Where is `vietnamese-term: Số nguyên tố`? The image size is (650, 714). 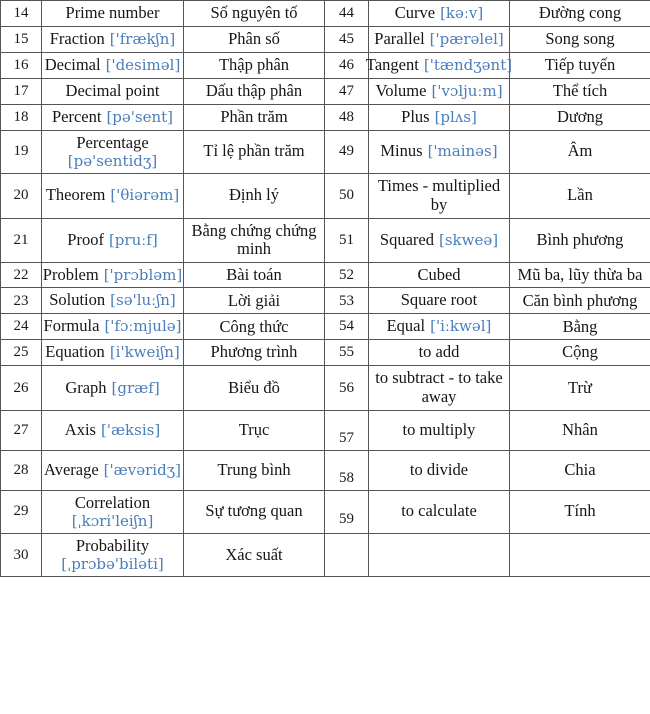 vietnamese-term: Số nguyên tố is located at coordinates (254, 13).